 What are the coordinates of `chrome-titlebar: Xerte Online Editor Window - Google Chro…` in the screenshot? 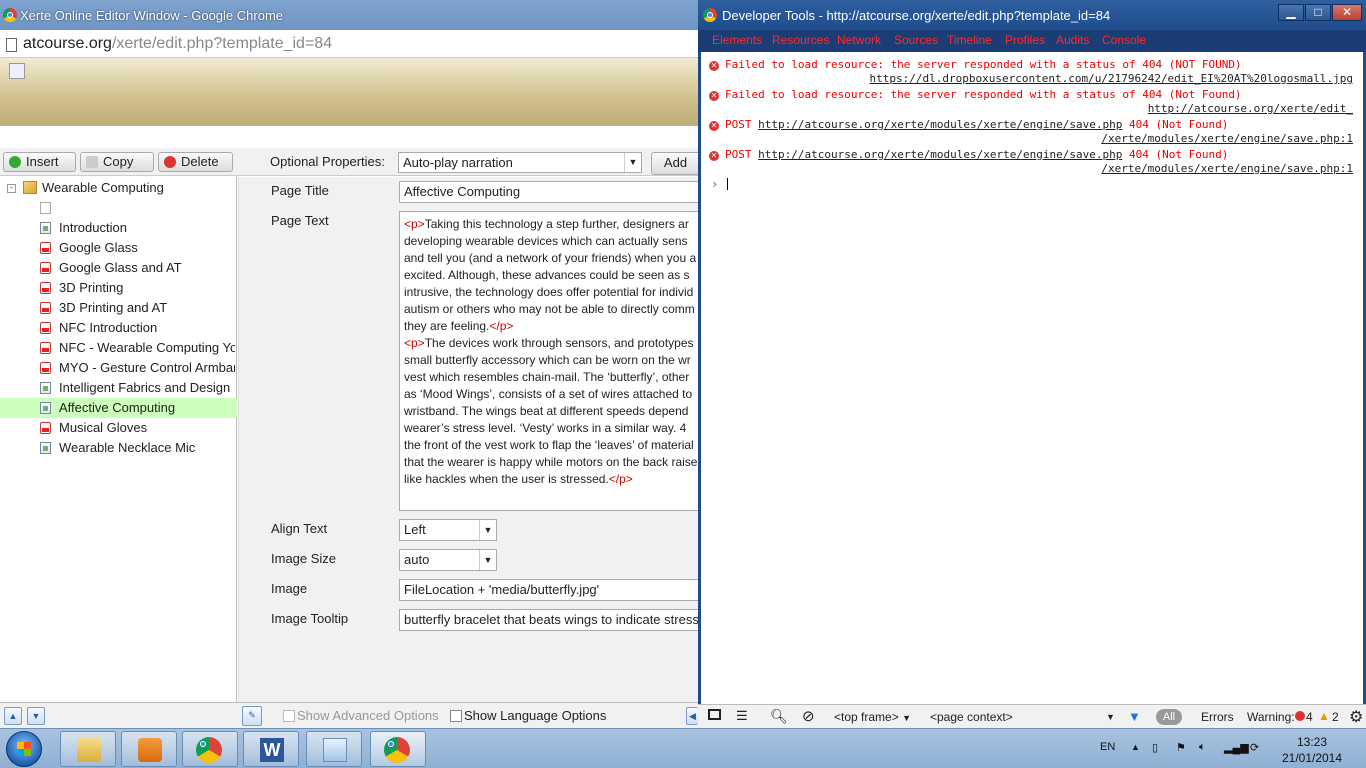 It's located at (349, 15).